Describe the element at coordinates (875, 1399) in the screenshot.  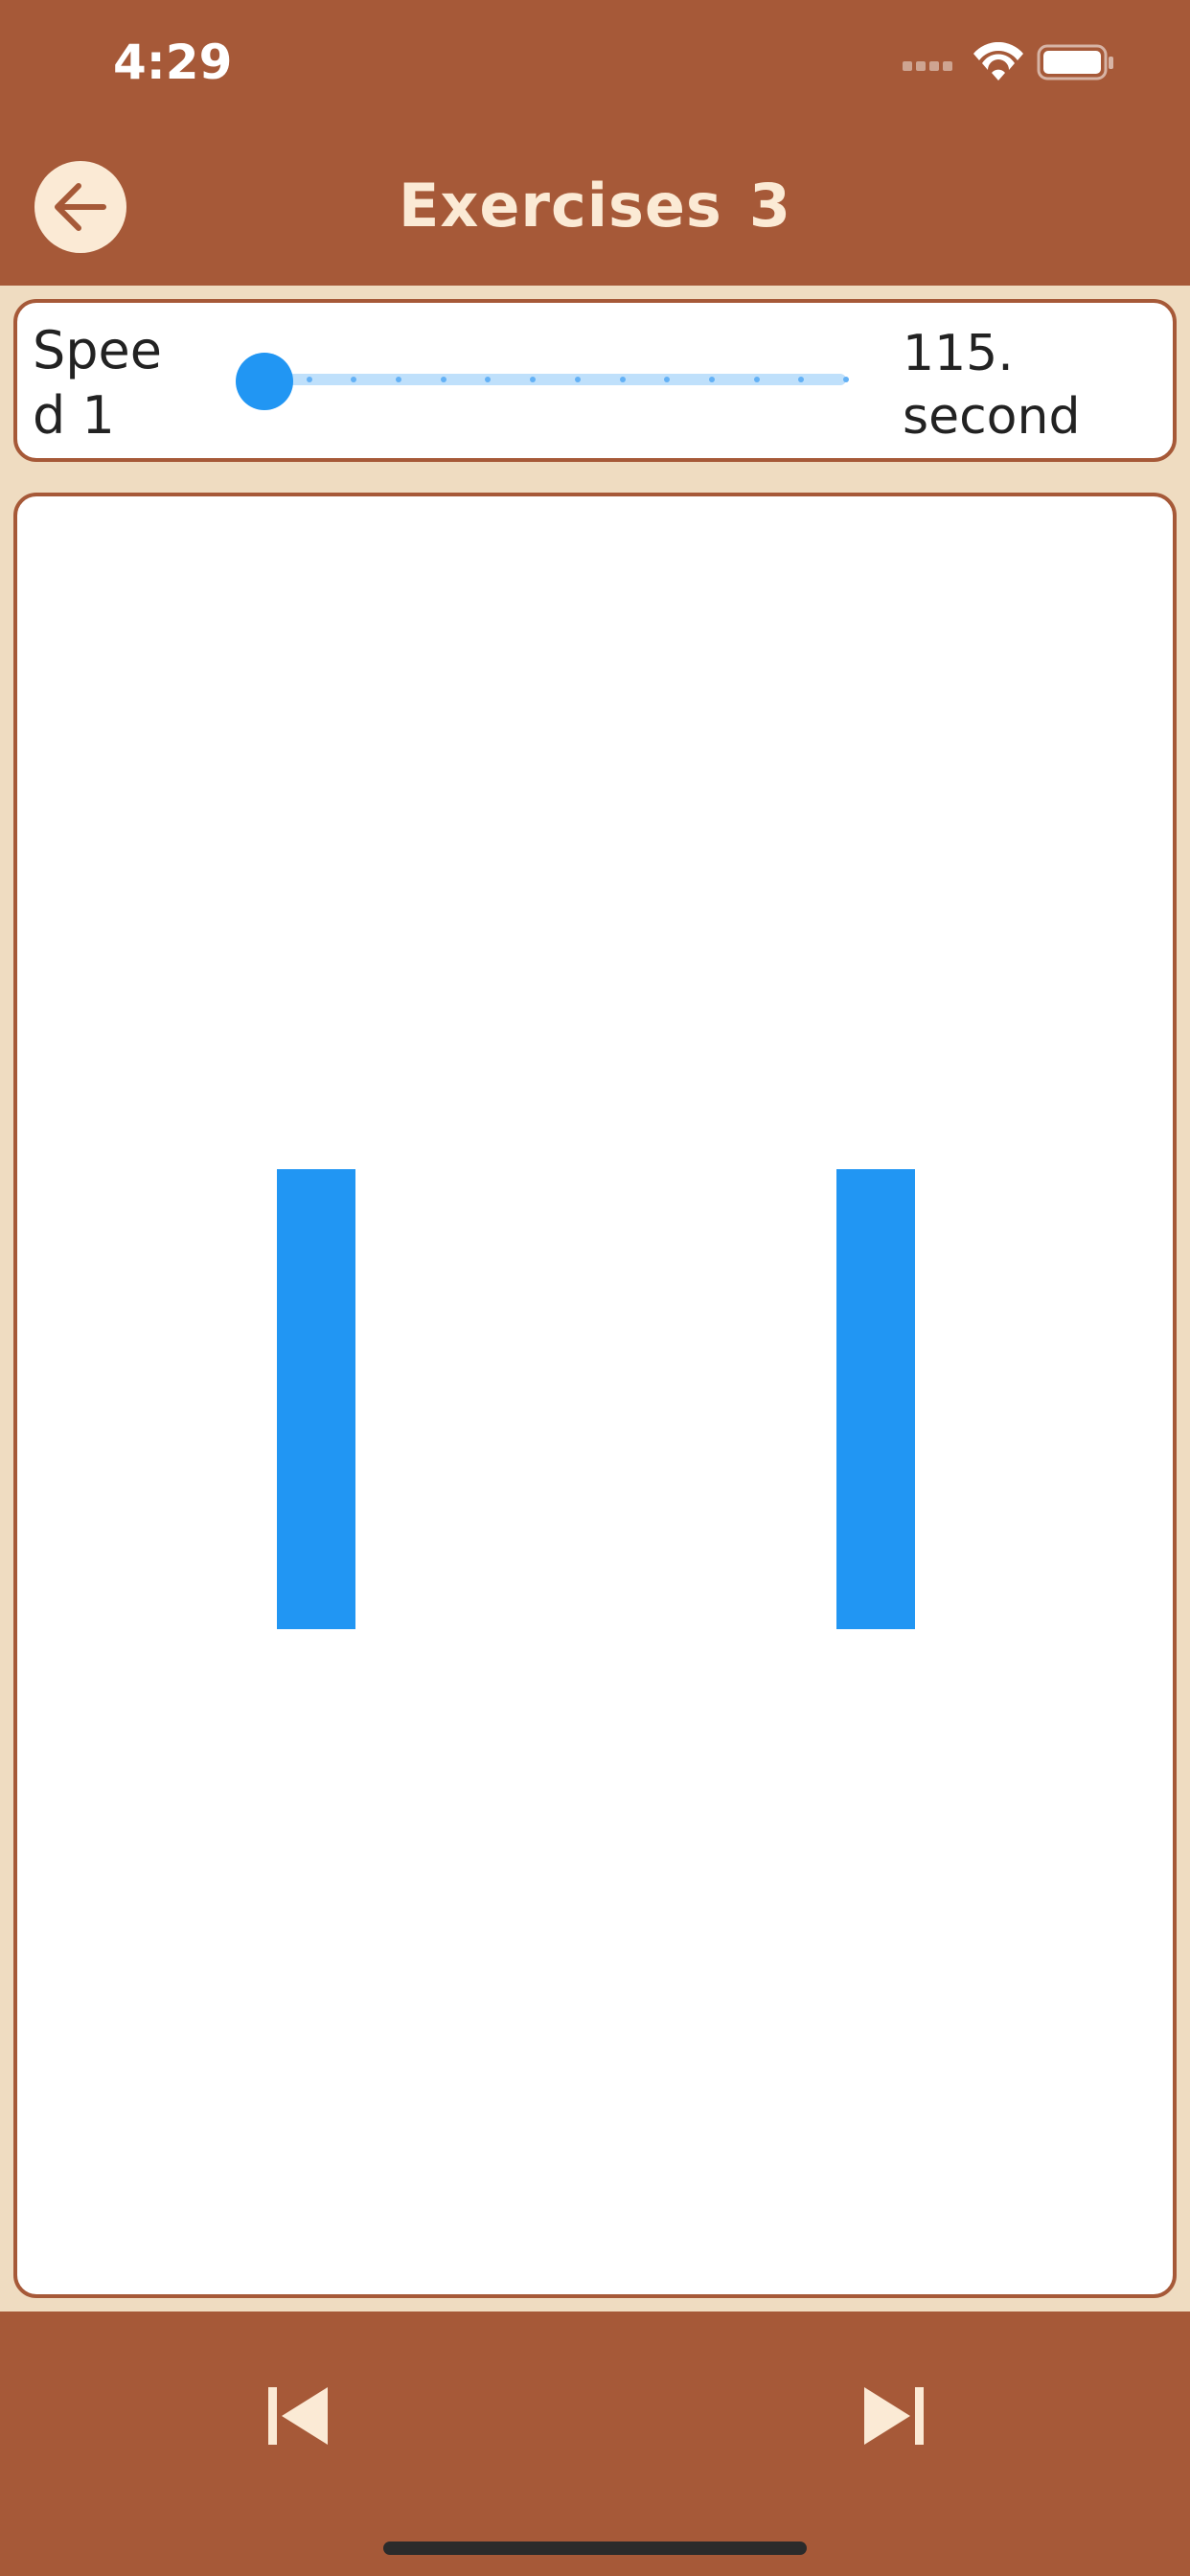
I see `exercise-bar-right` at that location.